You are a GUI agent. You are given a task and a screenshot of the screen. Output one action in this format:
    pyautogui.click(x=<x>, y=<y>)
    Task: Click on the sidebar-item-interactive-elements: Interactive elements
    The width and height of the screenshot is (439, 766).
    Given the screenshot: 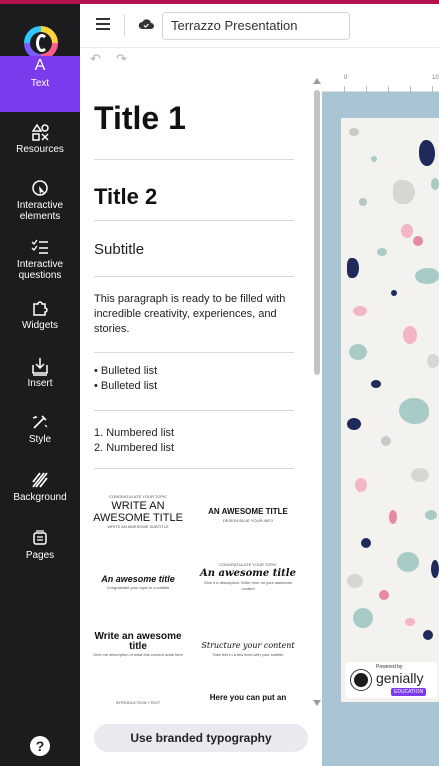 What is the action you would take?
    pyautogui.click(x=40, y=206)
    